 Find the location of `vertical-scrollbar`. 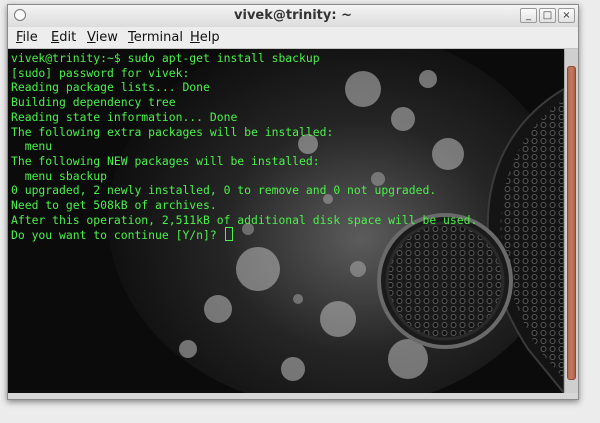

vertical-scrollbar is located at coordinates (571, 221).